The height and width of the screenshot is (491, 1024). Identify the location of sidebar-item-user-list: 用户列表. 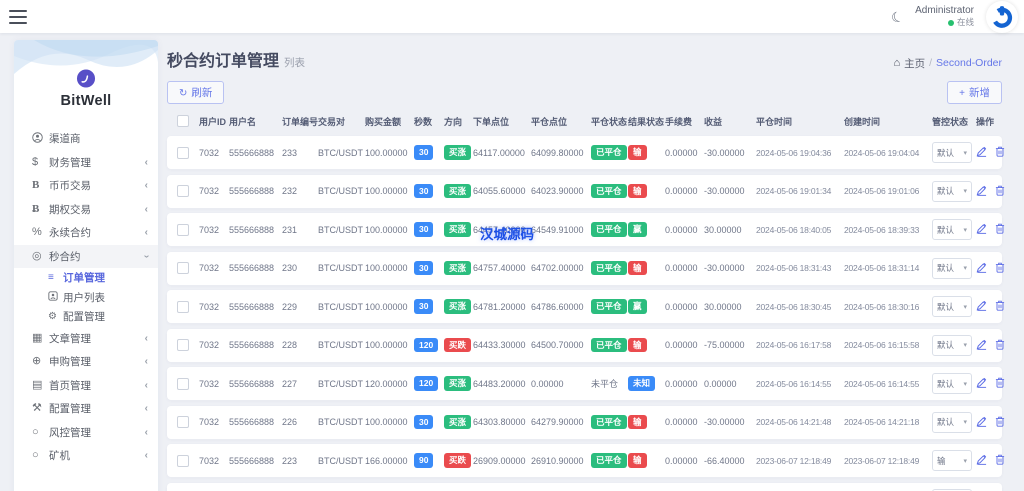
(86, 298).